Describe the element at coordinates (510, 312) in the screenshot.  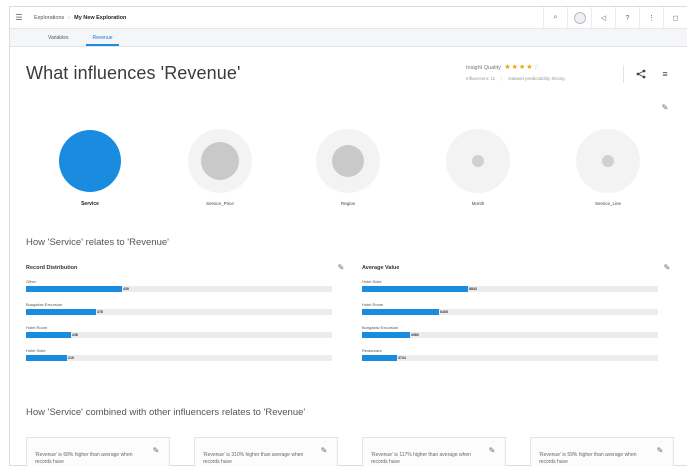
I see `bar-track: 6408` at that location.